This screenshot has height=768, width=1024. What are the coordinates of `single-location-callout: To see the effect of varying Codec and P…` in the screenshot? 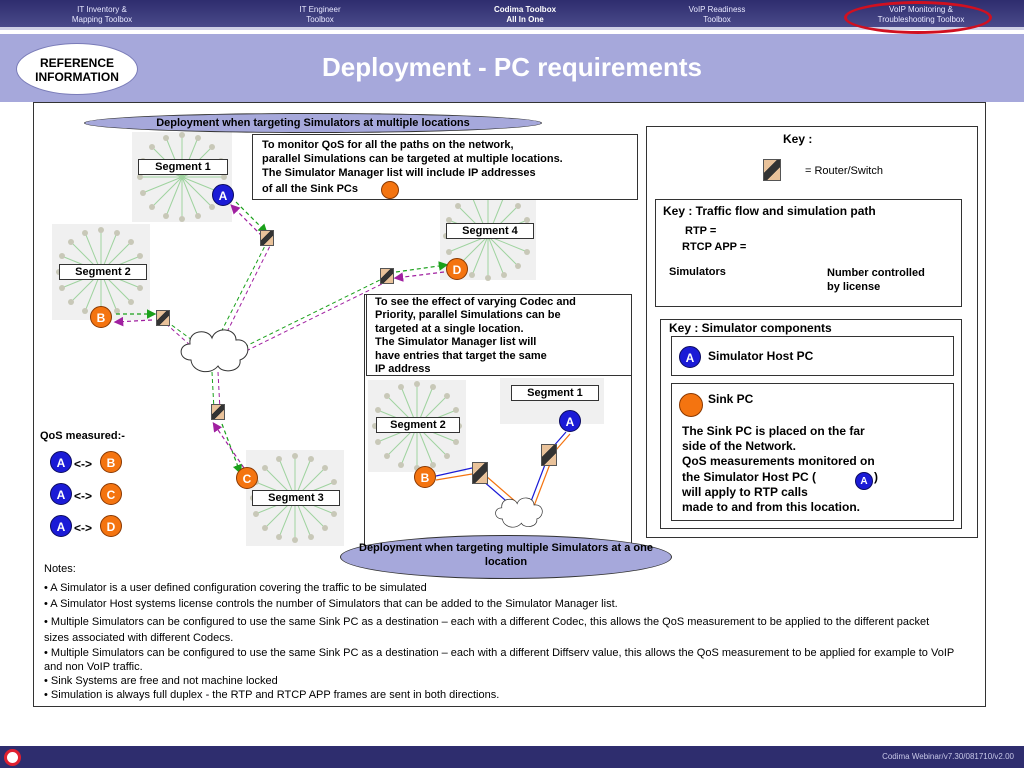 It's located at (499, 335).